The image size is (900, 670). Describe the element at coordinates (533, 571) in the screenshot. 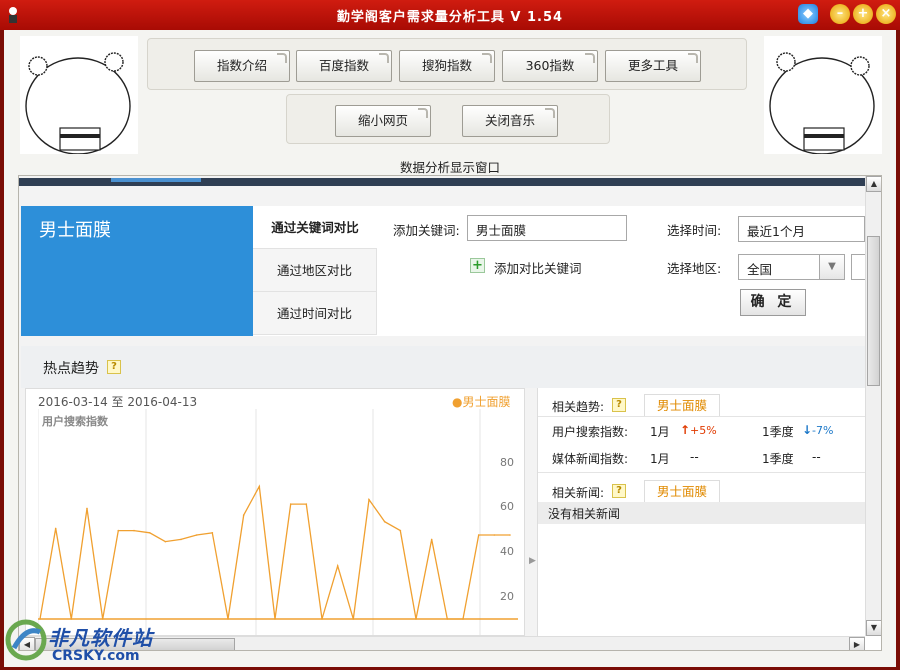

I see `collapse-arrow-icon: ▶` at that location.